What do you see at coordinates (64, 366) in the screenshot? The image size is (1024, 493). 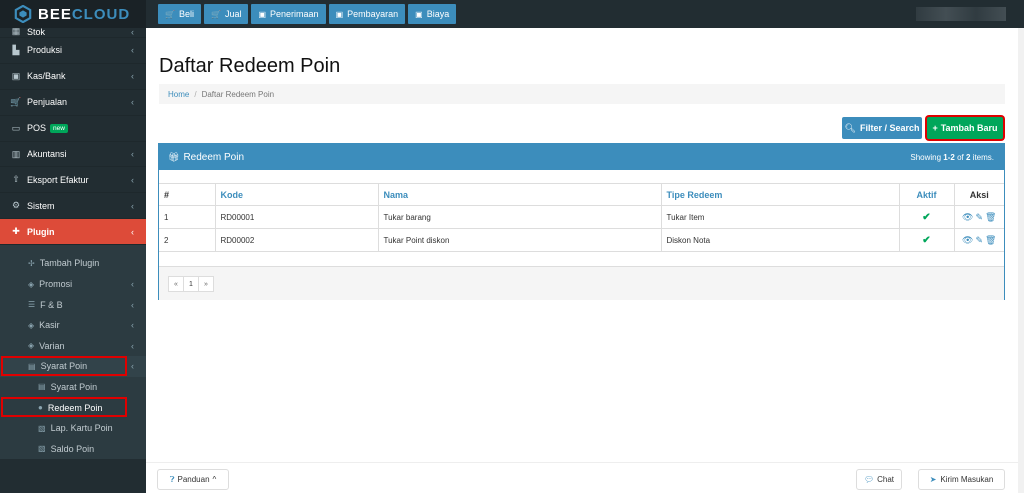 I see `highlight-syarat-poin` at bounding box center [64, 366].